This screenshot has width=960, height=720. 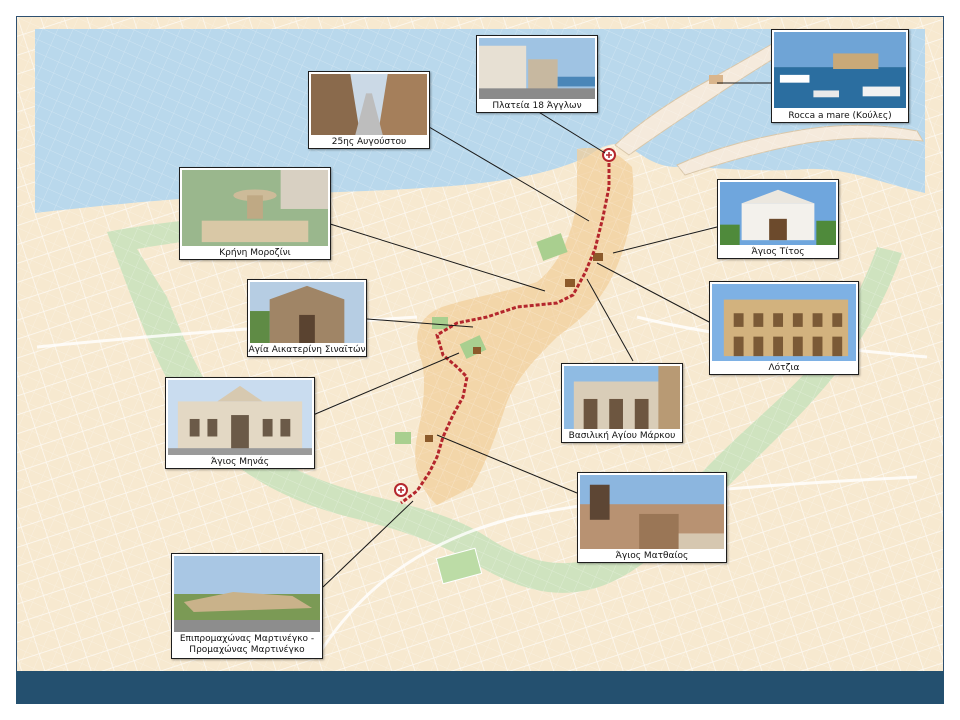 I want to click on callout-label: Rocca a mare (Κούλες), so click(x=840, y=116).